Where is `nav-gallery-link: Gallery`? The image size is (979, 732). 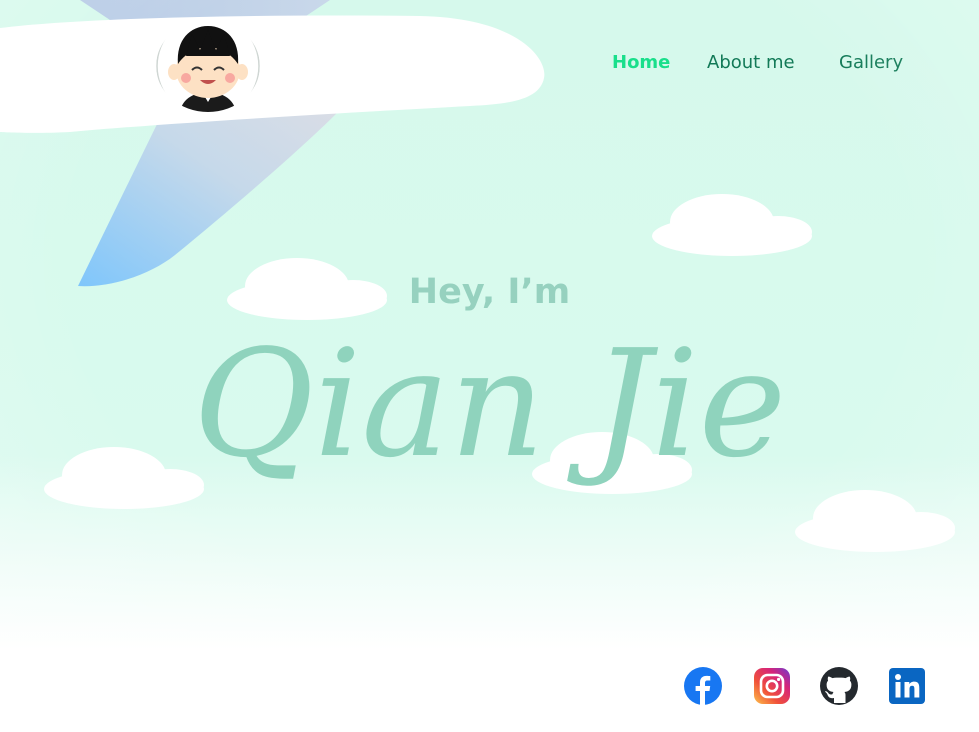
nav-gallery-link: Gallery is located at coordinates (871, 62).